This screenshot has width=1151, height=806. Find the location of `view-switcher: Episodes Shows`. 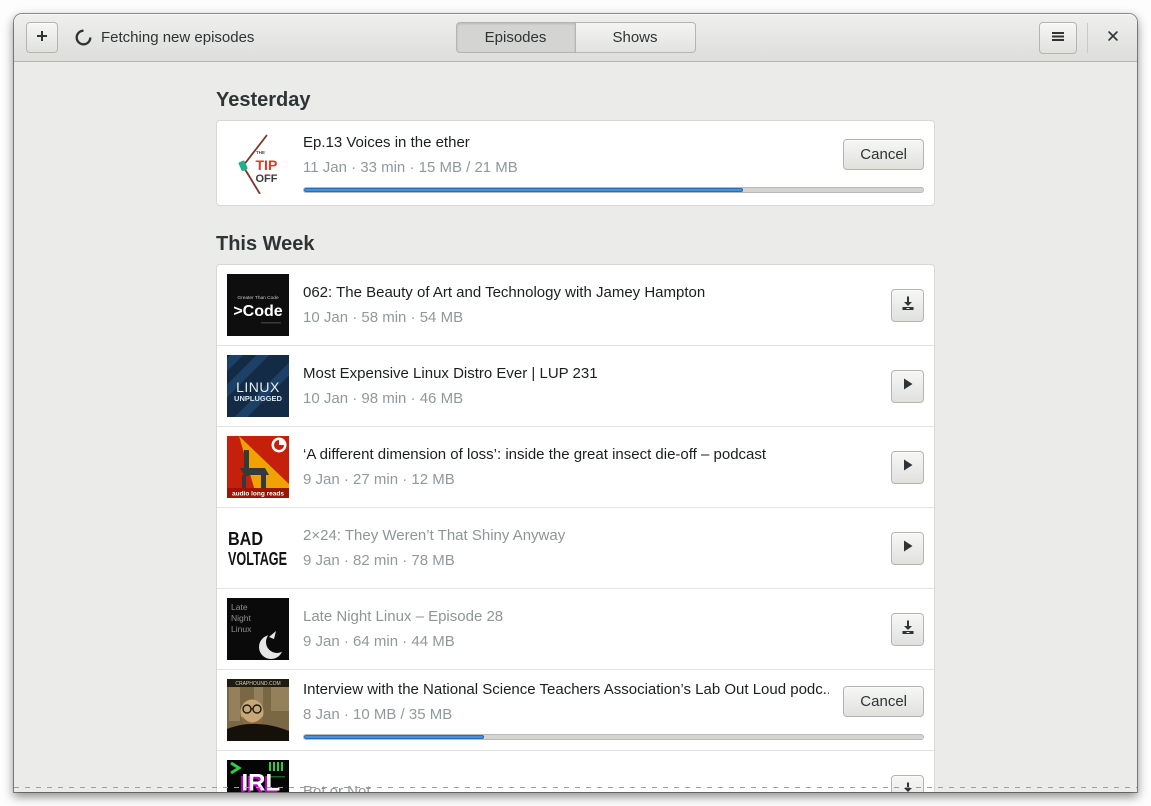

view-switcher: Episodes Shows is located at coordinates (575, 37).